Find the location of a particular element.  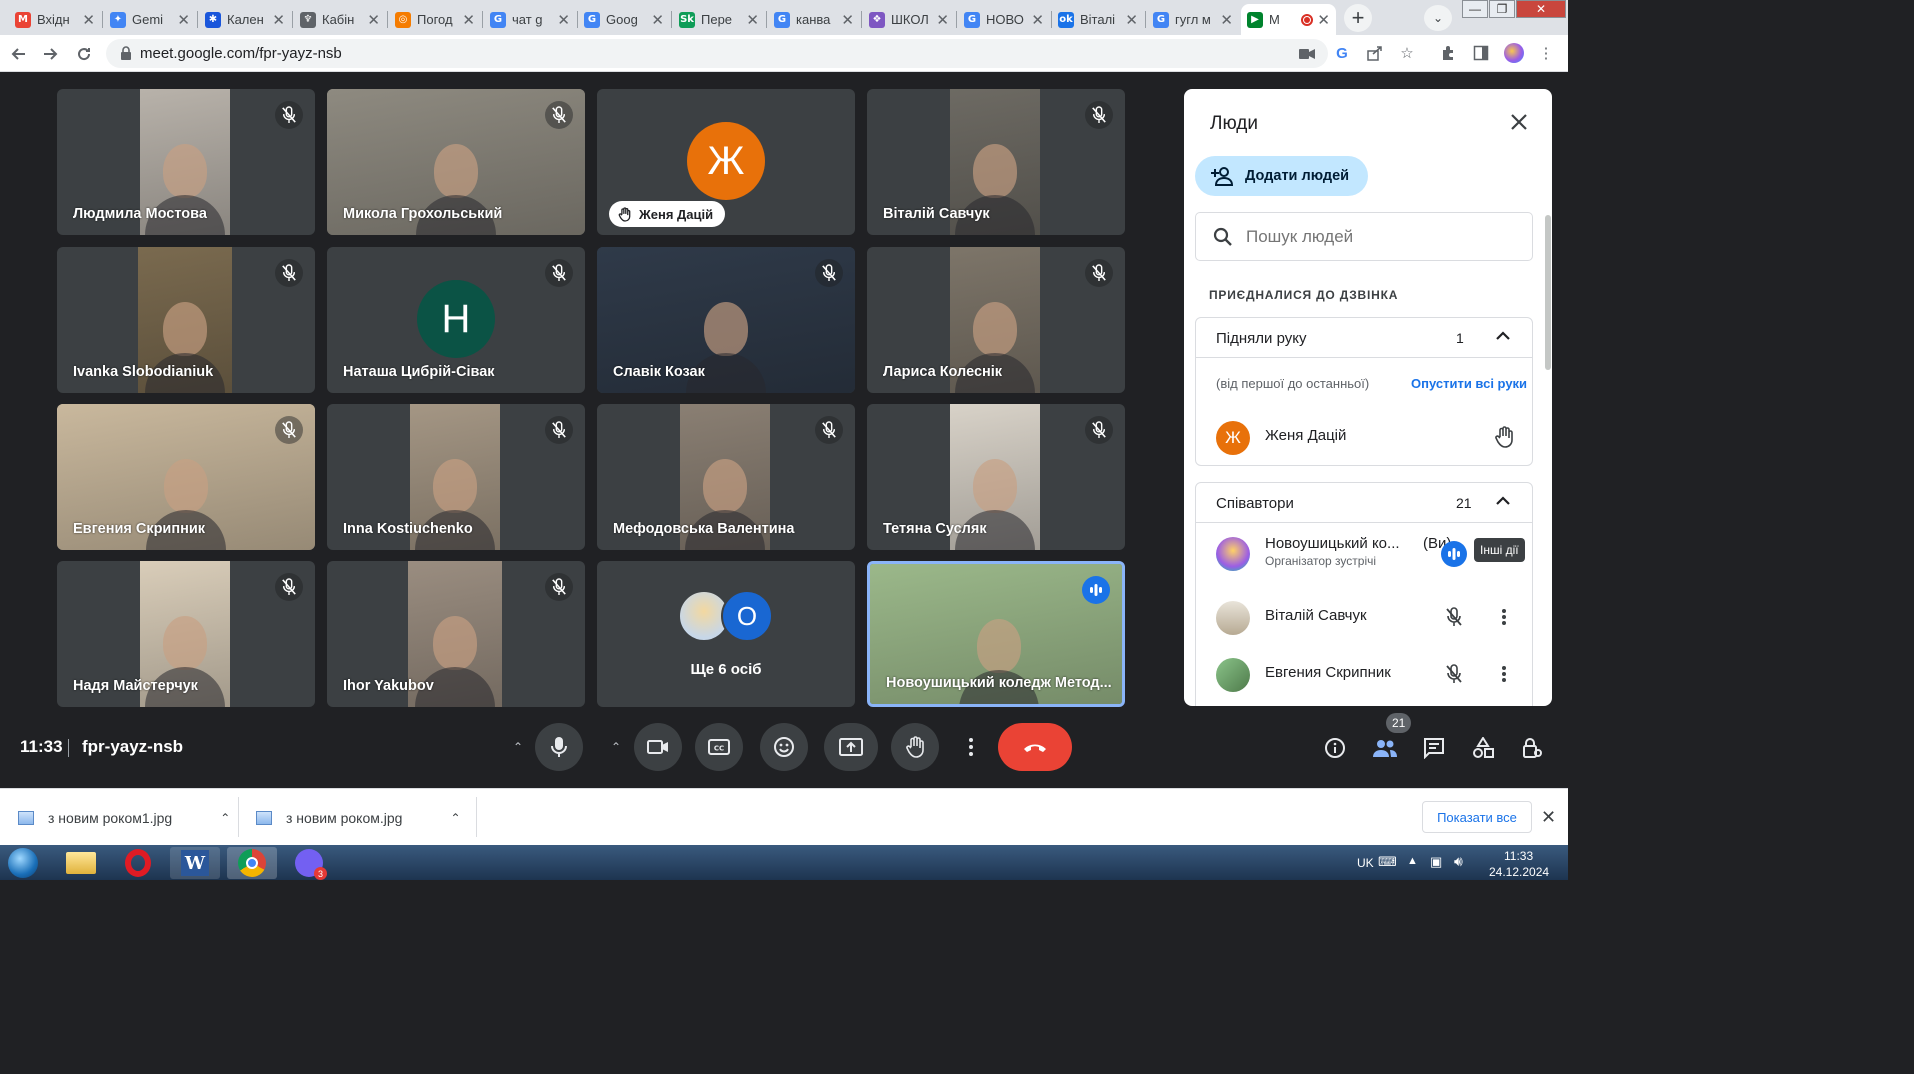

chrome-menu-icon: ⋮ is located at coordinates (1546, 53).